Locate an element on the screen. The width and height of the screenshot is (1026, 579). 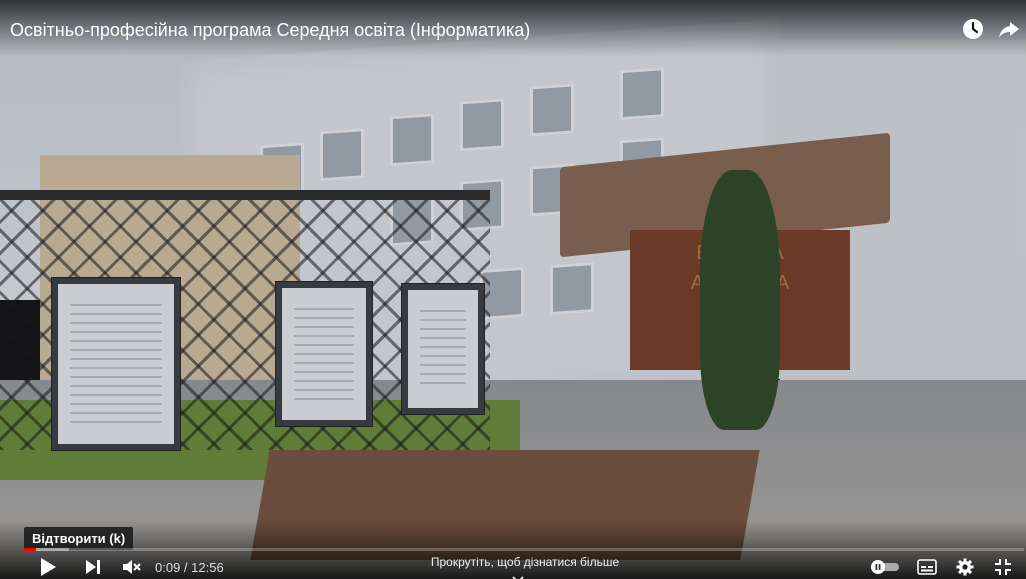
watch-later-button is located at coordinates (973, 29).